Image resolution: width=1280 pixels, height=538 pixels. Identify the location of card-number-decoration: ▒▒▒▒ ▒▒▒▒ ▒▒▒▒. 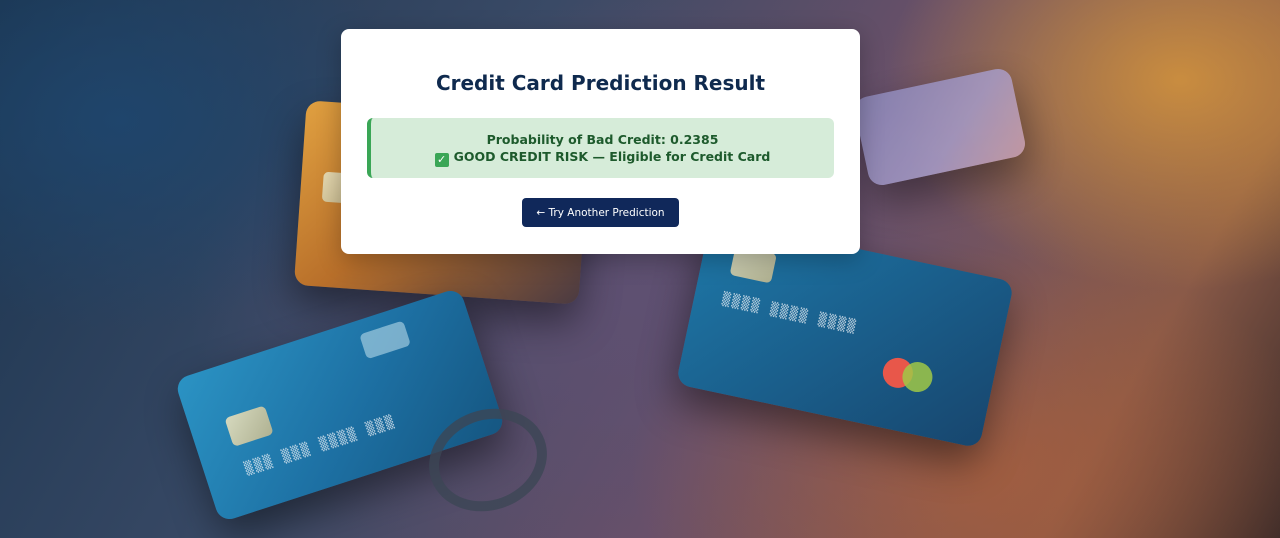
(789, 313).